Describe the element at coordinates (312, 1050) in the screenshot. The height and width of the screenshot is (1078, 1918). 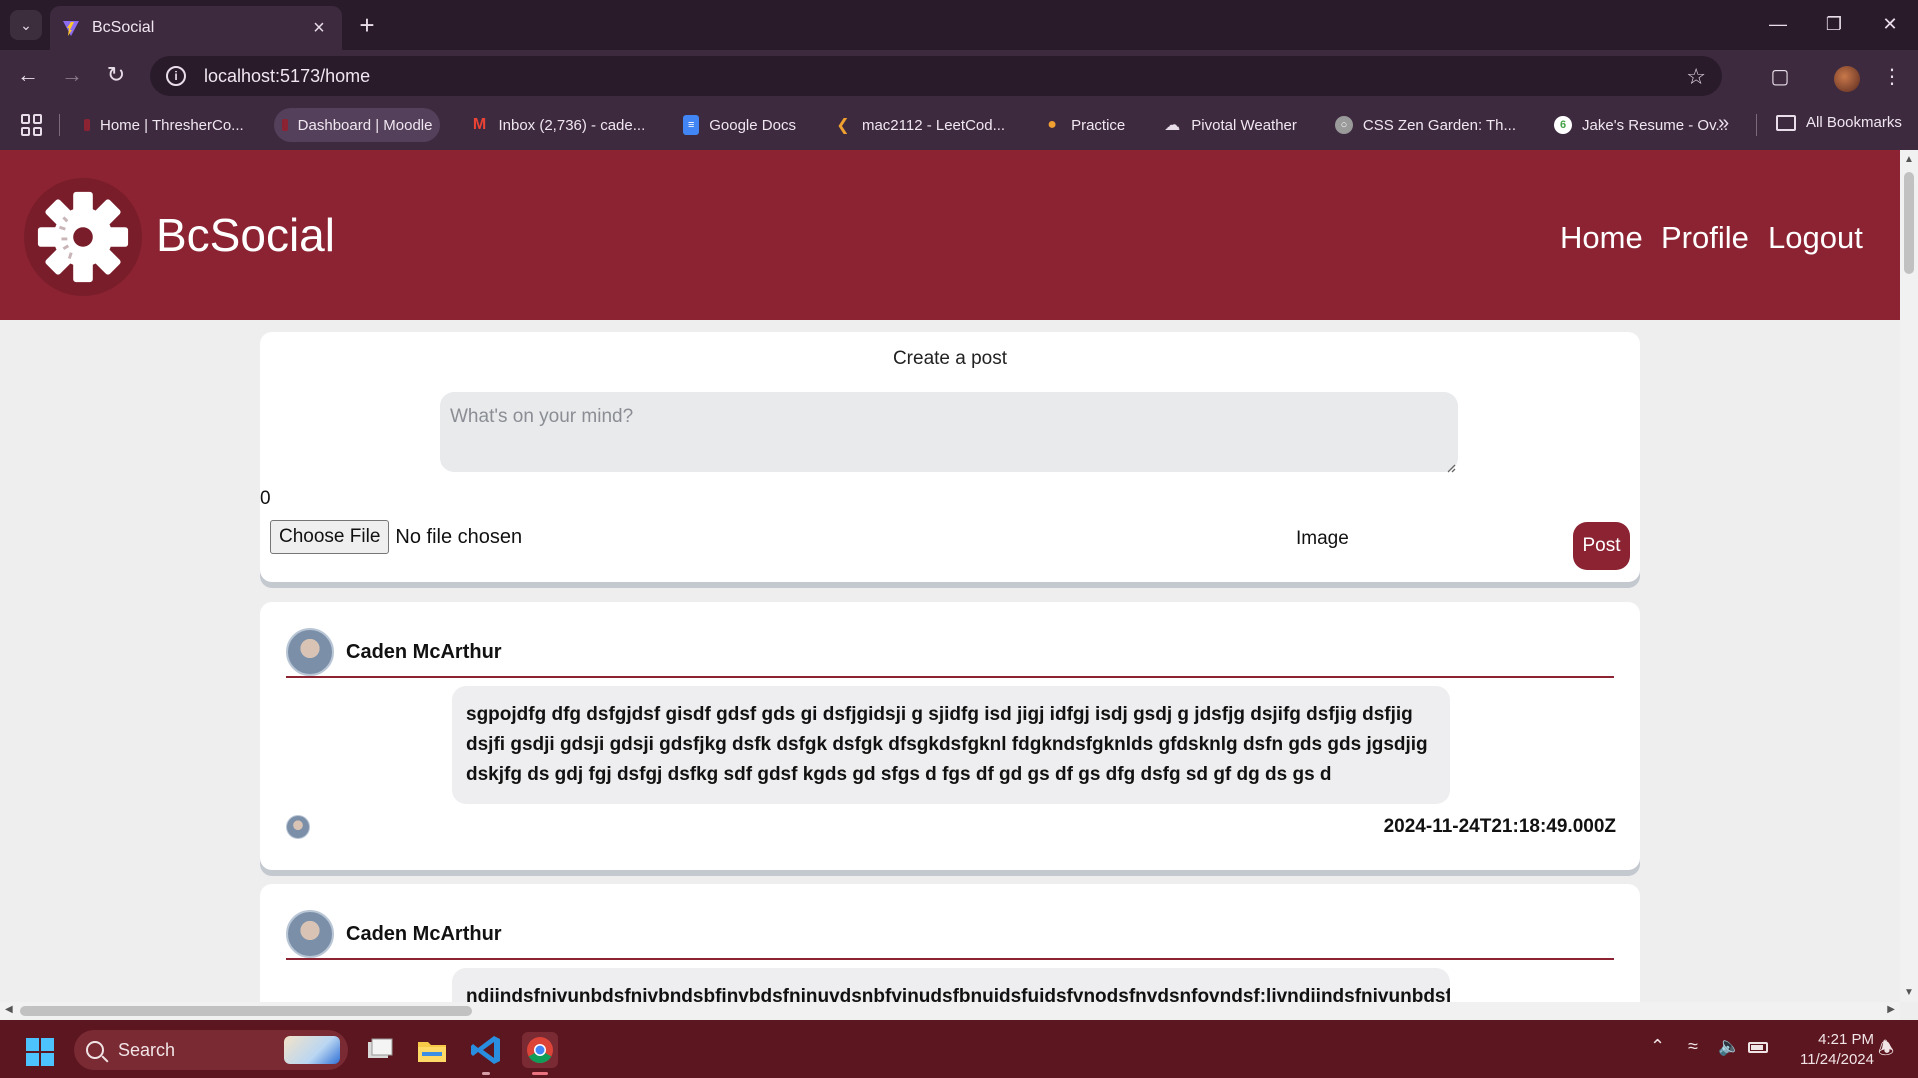
I see `search-highlight-icon` at that location.